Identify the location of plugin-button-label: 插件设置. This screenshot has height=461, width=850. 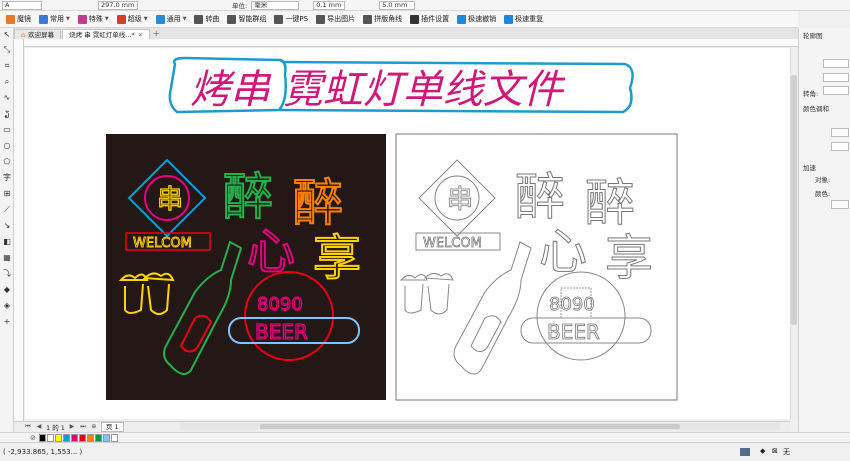
(435, 19).